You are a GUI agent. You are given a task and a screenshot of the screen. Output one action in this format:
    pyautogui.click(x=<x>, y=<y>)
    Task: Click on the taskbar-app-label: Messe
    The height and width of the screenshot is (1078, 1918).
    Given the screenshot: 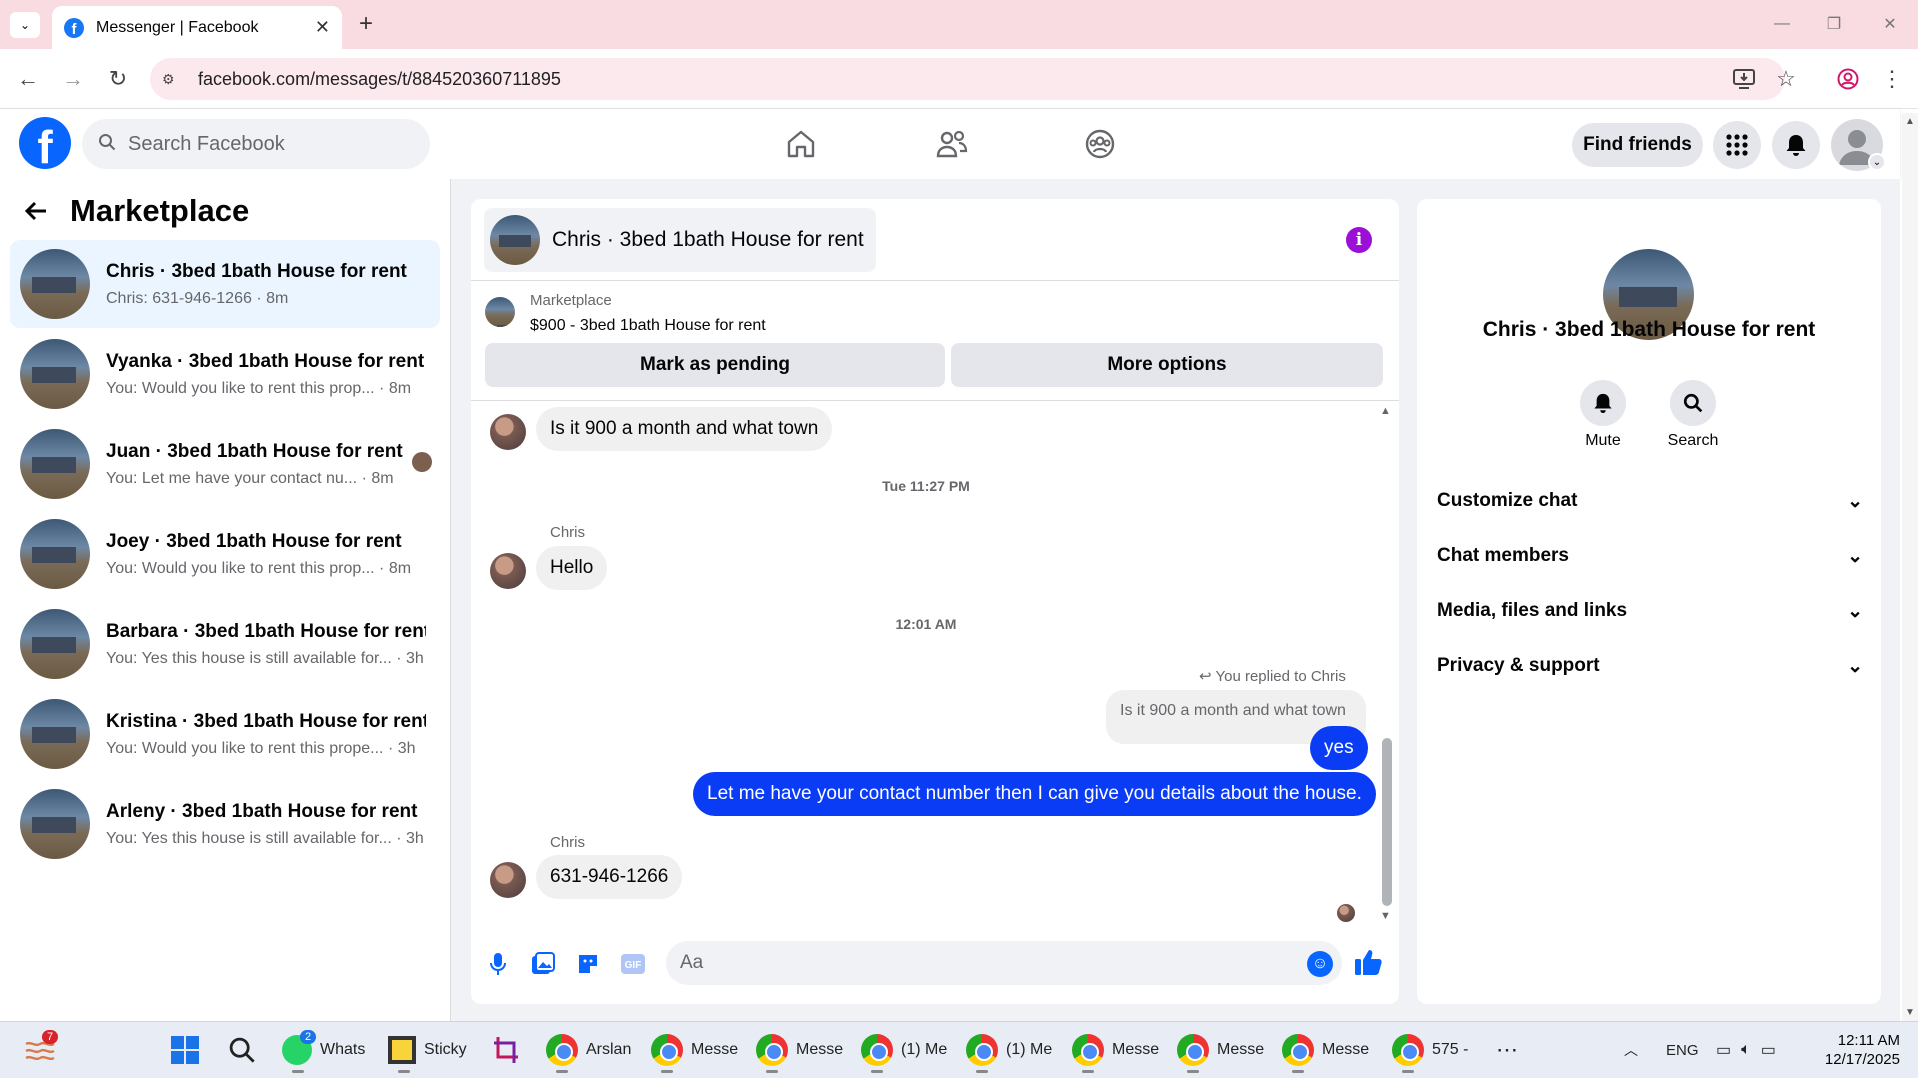 What is the action you would take?
    pyautogui.click(x=1241, y=1049)
    